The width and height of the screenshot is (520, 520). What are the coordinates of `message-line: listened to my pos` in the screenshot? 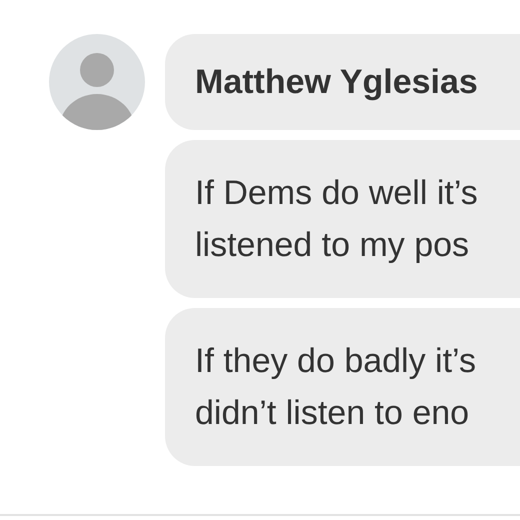 It's located at (332, 245).